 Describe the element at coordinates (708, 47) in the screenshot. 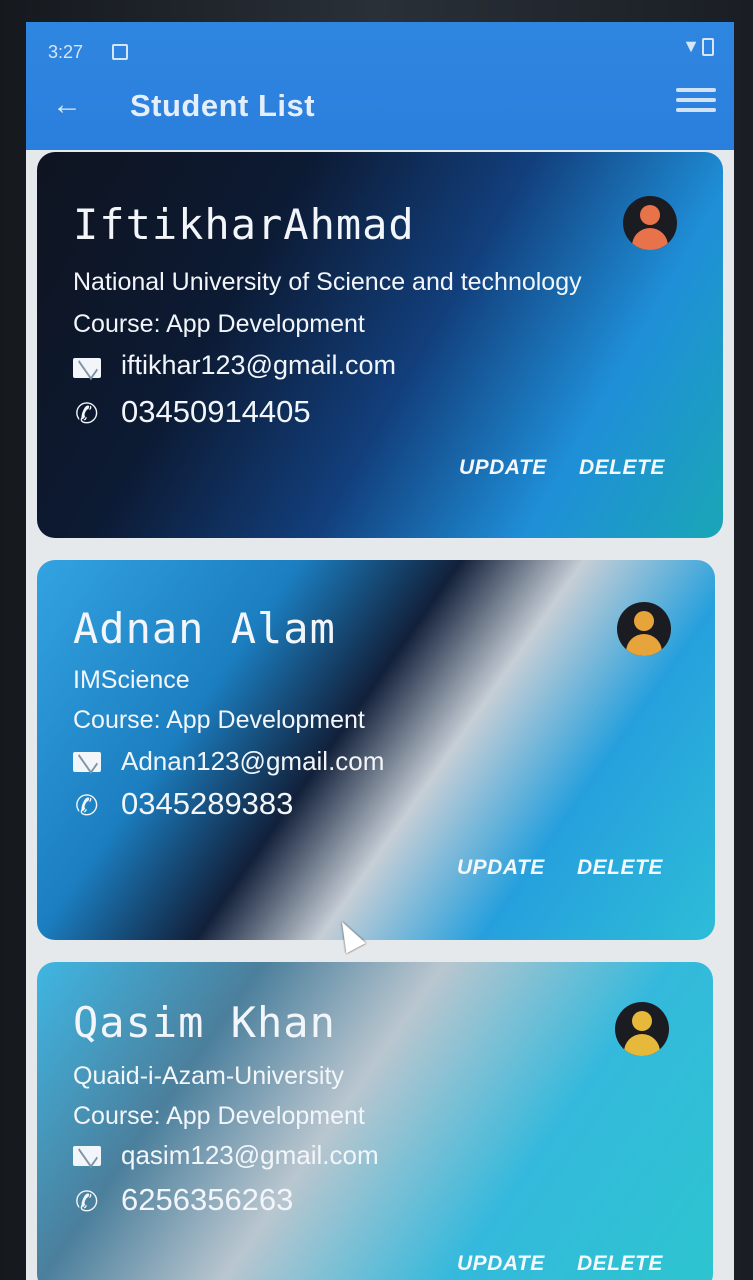

I see `battery-icon` at that location.